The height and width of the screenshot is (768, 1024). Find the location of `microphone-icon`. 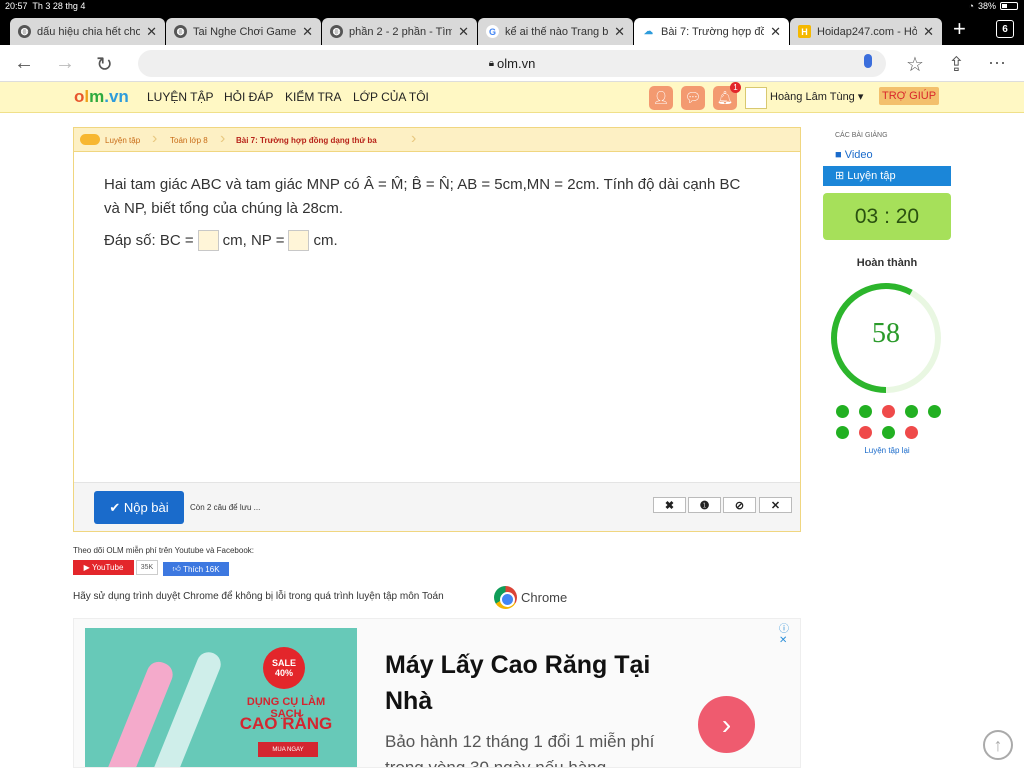

microphone-icon is located at coordinates (868, 61).